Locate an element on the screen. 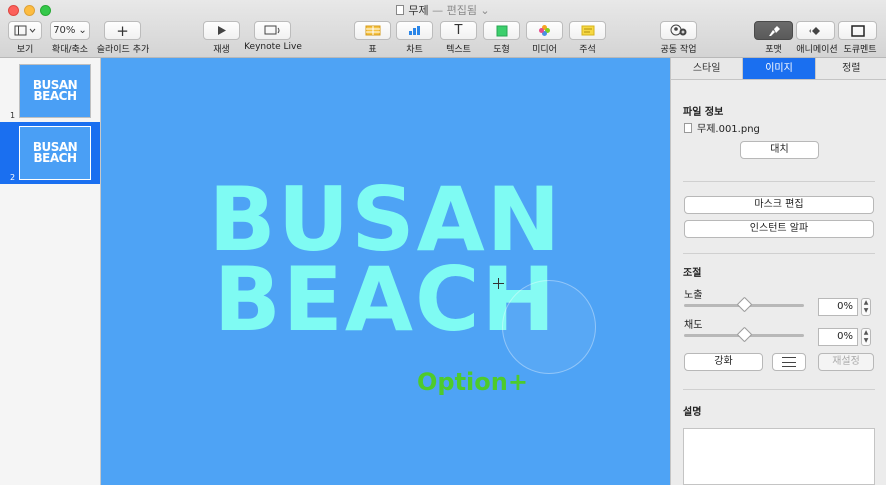 The width and height of the screenshot is (886, 485). play-button is located at coordinates (221, 30).